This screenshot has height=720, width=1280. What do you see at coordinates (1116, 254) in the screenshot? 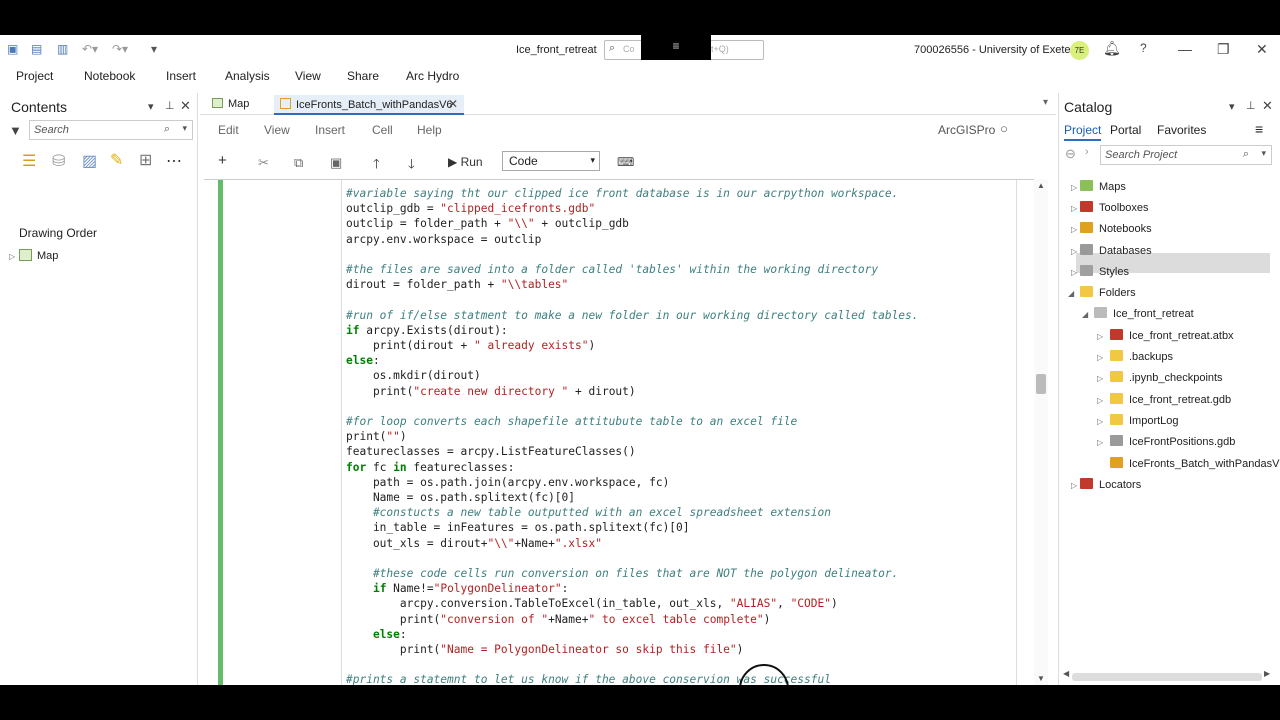
I see `catalog-item: Databases` at bounding box center [1116, 254].